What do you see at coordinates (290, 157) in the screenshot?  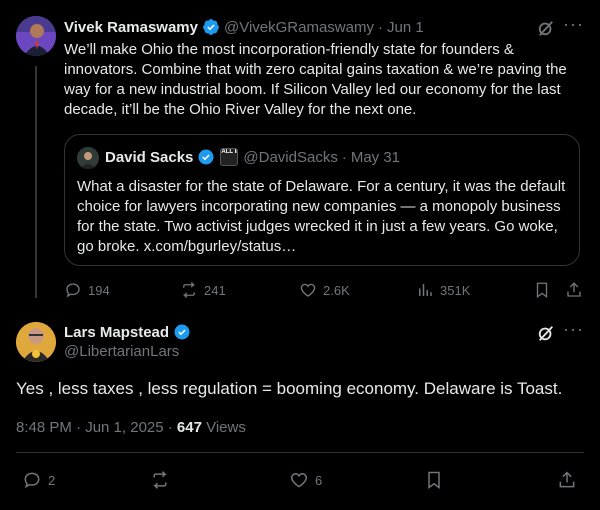 I see `quote-handle: @DavidSacks` at bounding box center [290, 157].